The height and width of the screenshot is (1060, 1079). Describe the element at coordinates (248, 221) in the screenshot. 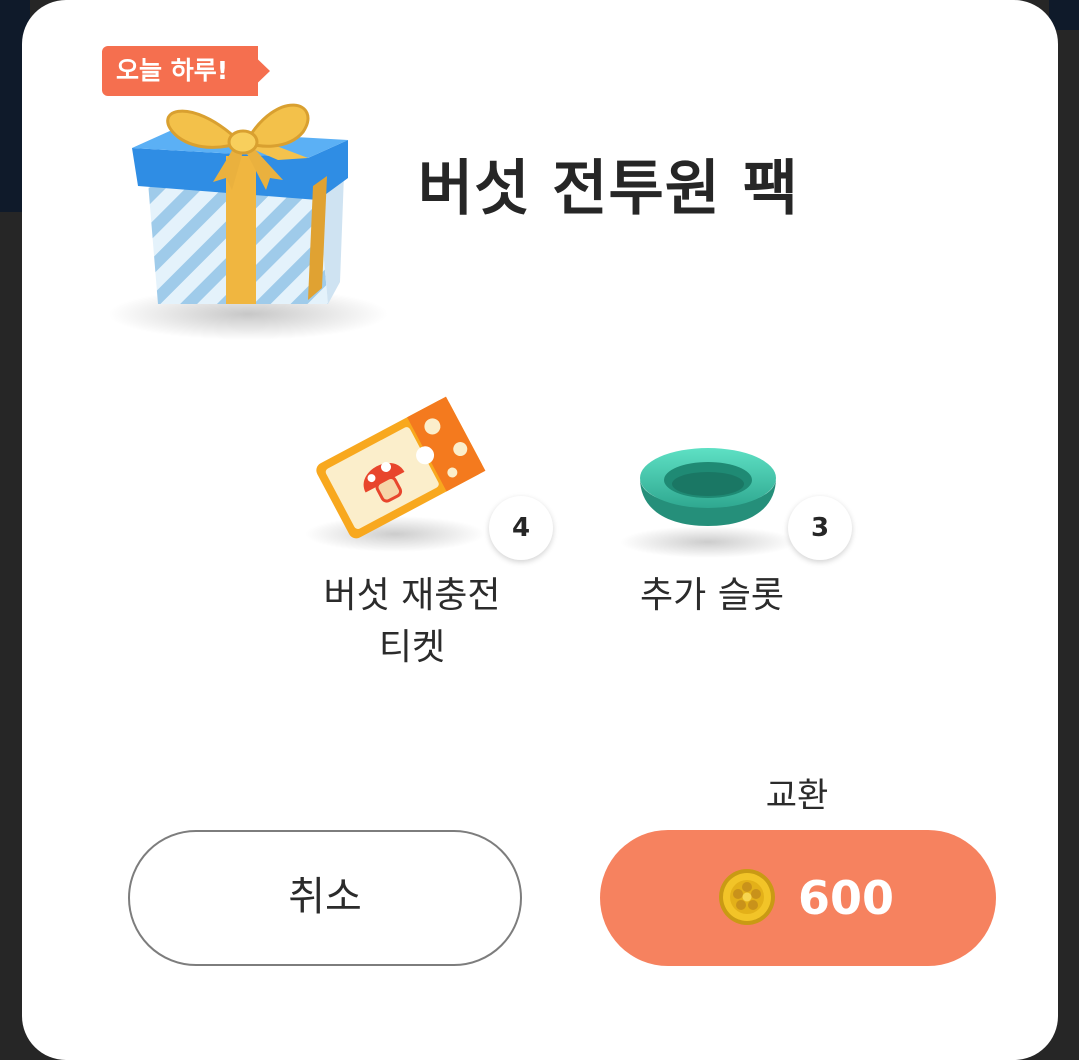

I see `gift-box-icon` at that location.